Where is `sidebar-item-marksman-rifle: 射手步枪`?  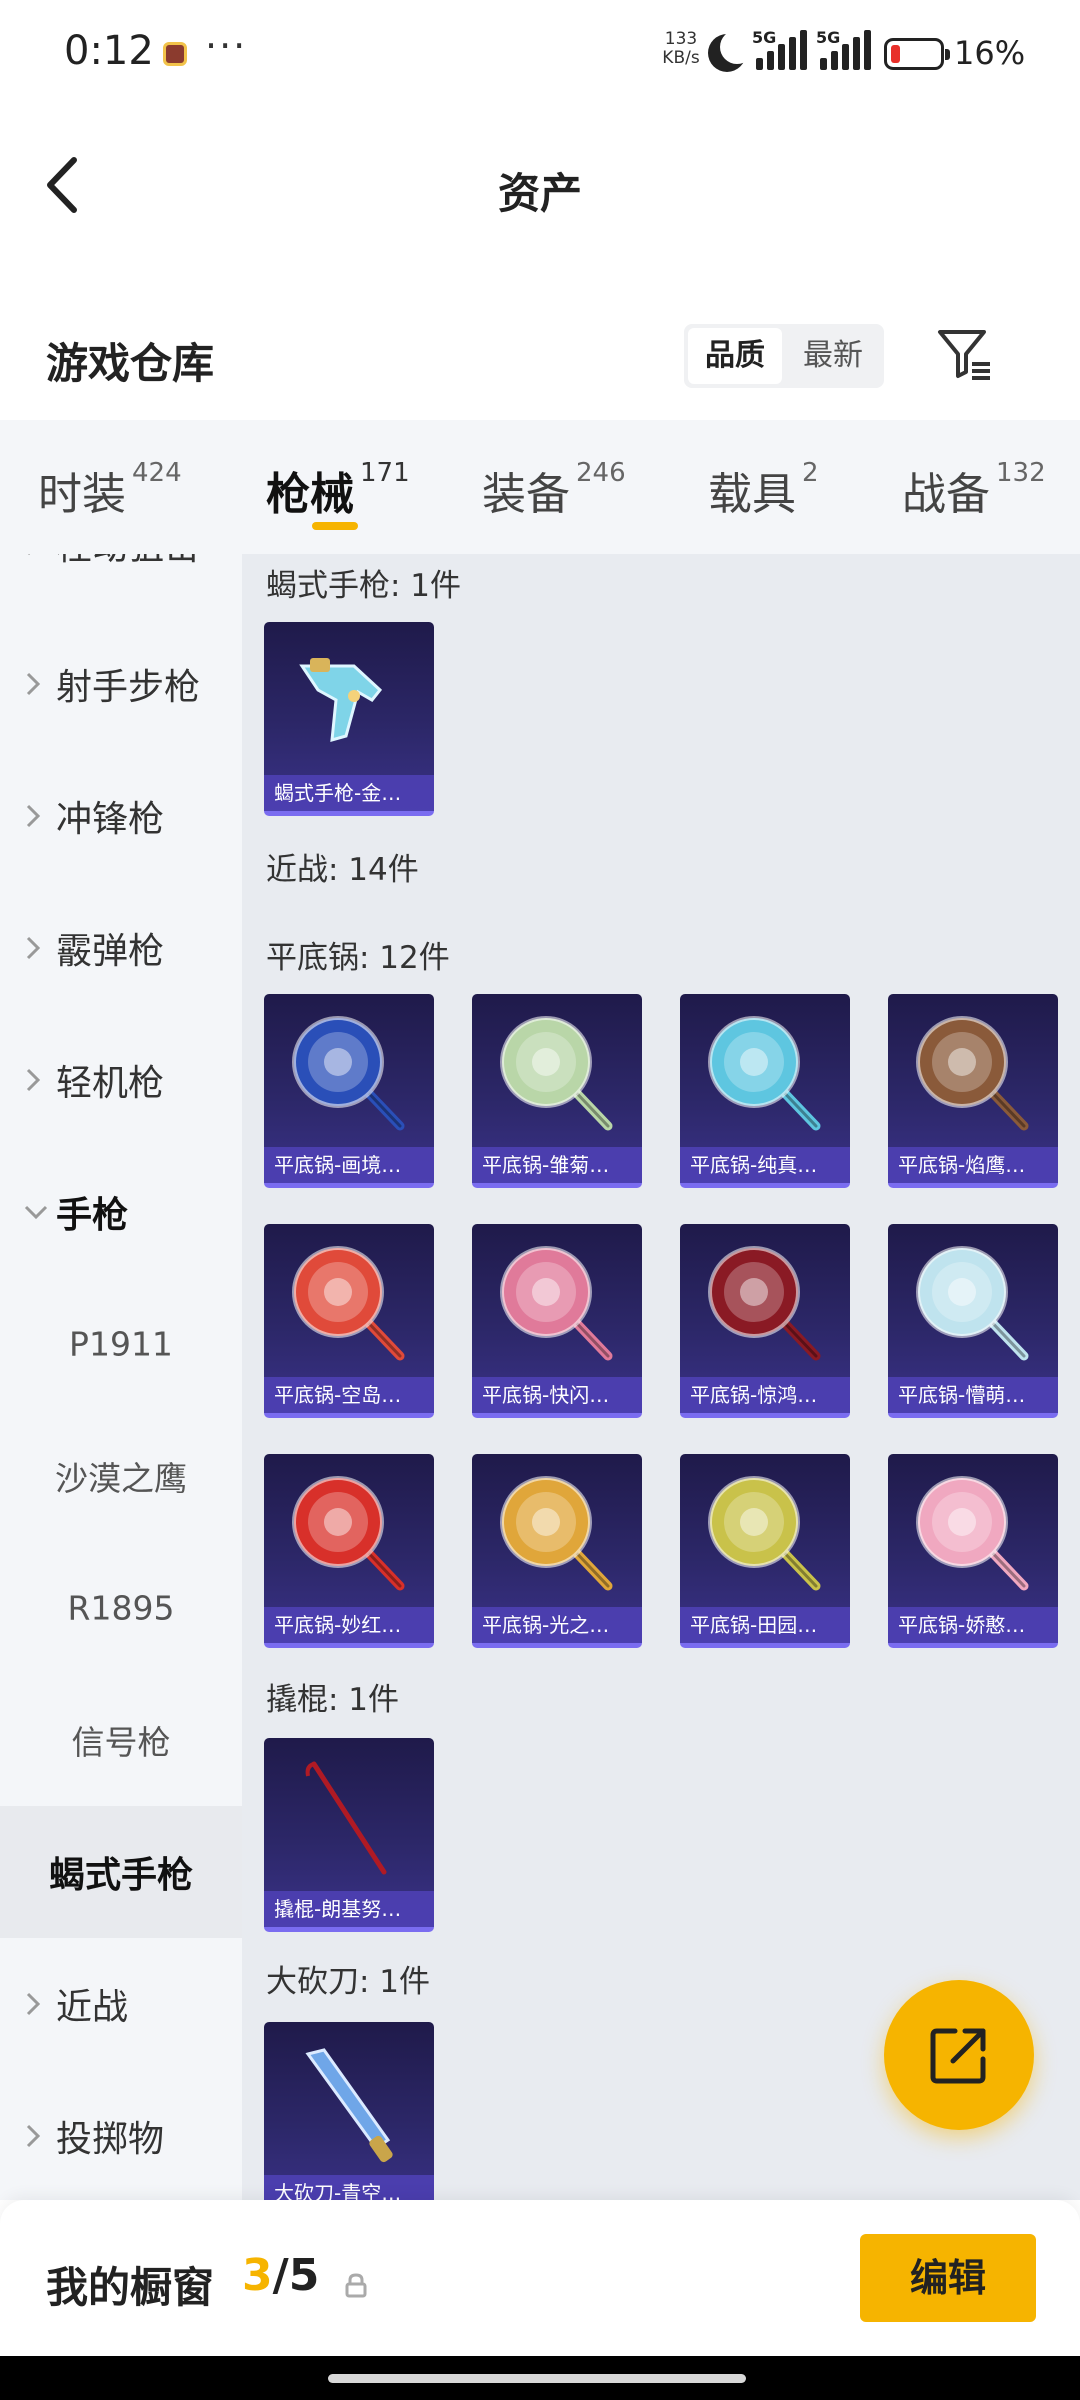
sidebar-item-marksman-rifle: 射手步枪 is located at coordinates (121, 684).